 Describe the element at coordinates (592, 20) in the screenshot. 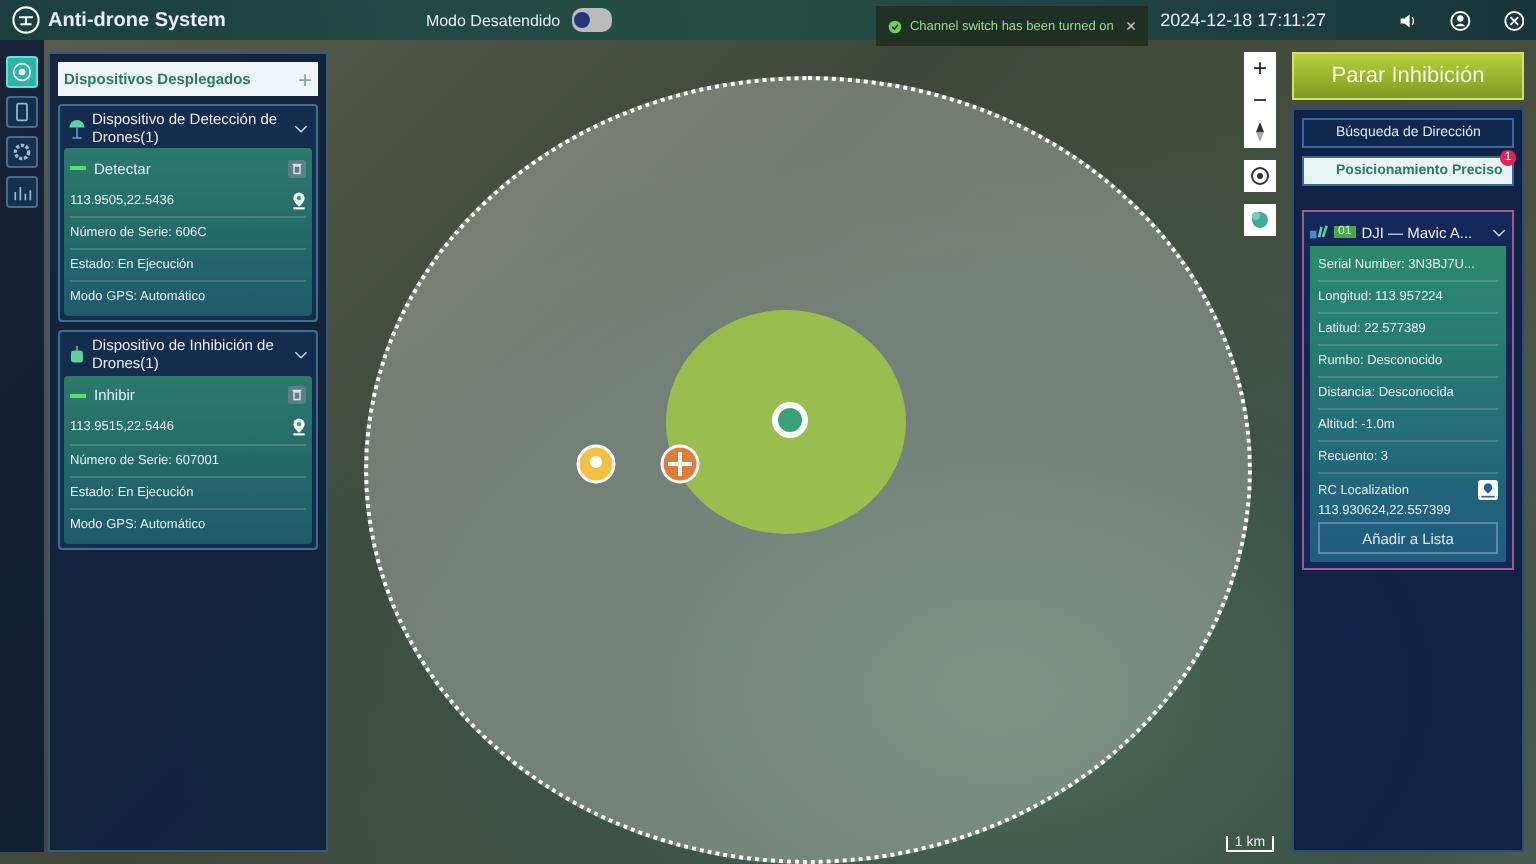

I see `unattended-toggle` at that location.